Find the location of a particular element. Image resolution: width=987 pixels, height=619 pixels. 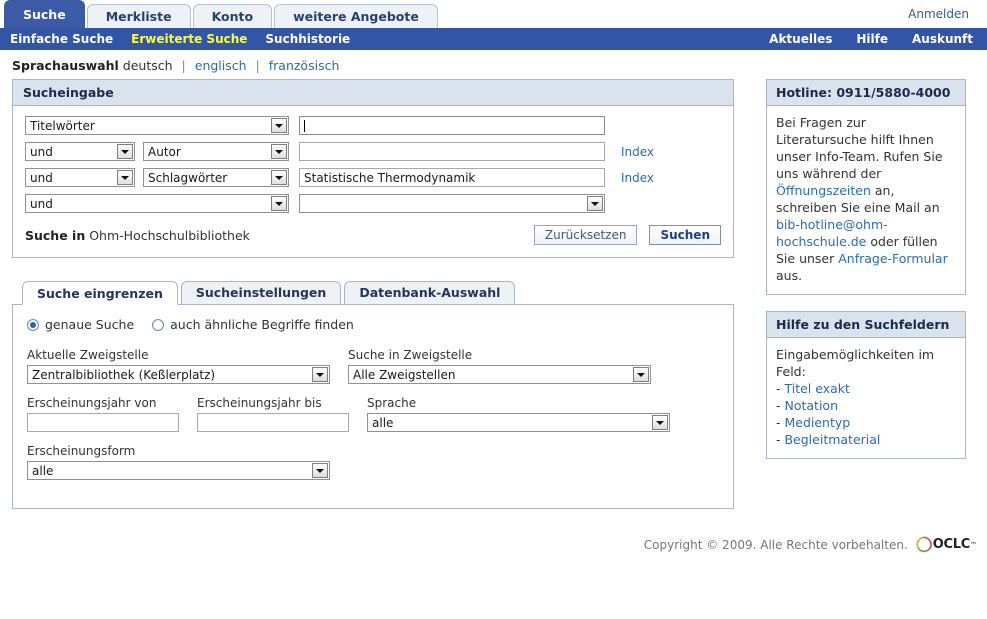

nav-item-erweiterte-suche: Erweiterte Suche is located at coordinates (189, 39).